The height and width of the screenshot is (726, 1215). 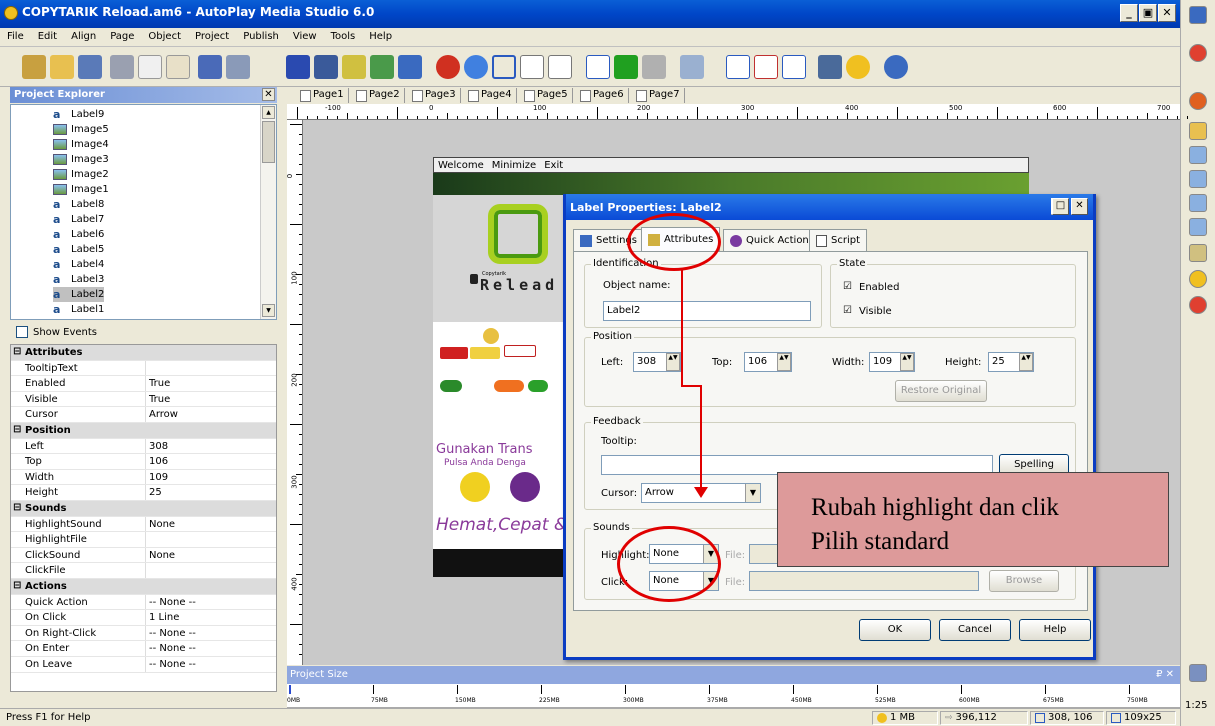 What do you see at coordinates (657, 362) in the screenshot?
I see `left-input: 308 ▲▼` at bounding box center [657, 362].